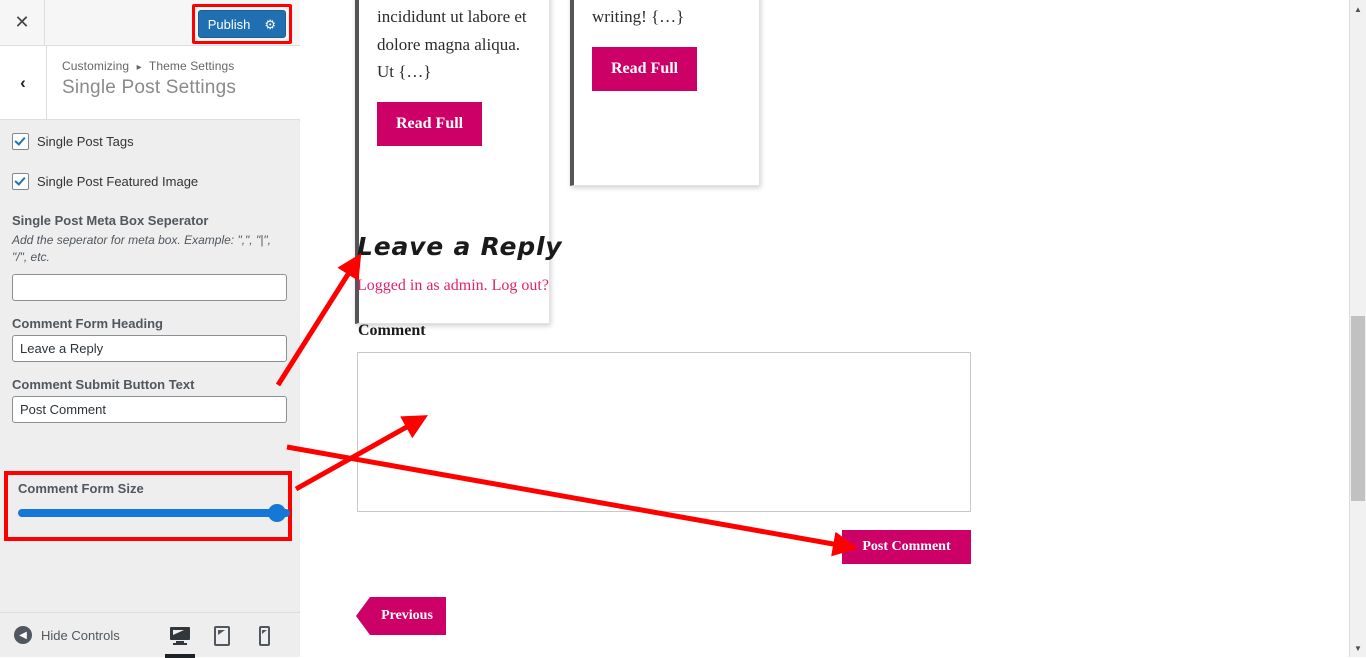  Describe the element at coordinates (87, 323) in the screenshot. I see `control-label: Comment Form Heading` at that location.